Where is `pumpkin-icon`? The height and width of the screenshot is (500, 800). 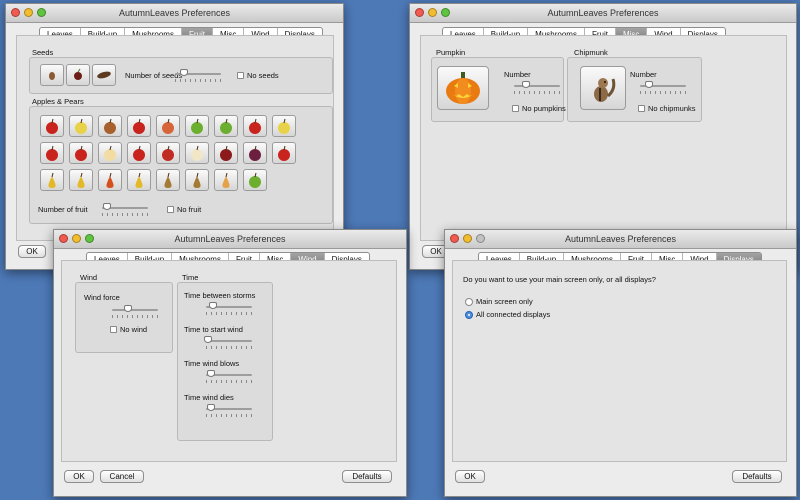
pumpkin-icon is located at coordinates (463, 88).